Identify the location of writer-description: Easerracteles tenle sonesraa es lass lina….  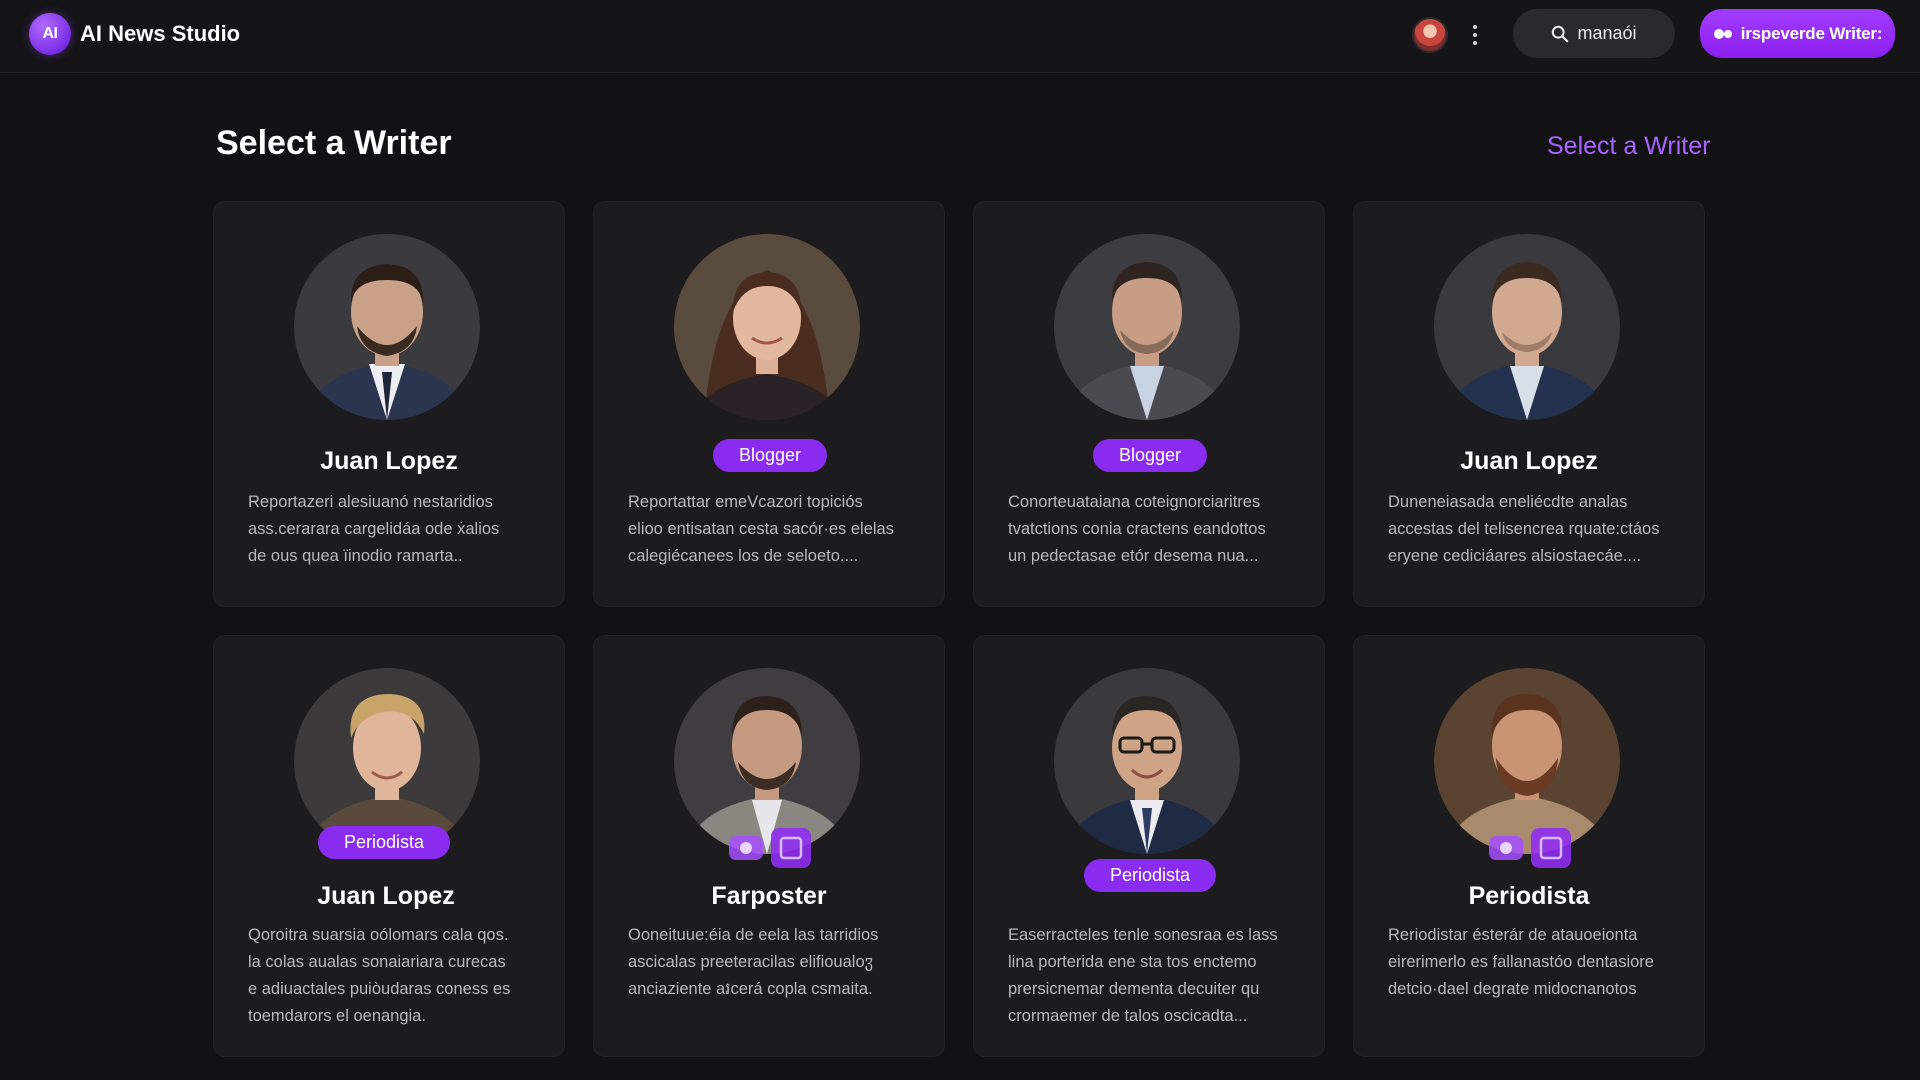
(1143, 975).